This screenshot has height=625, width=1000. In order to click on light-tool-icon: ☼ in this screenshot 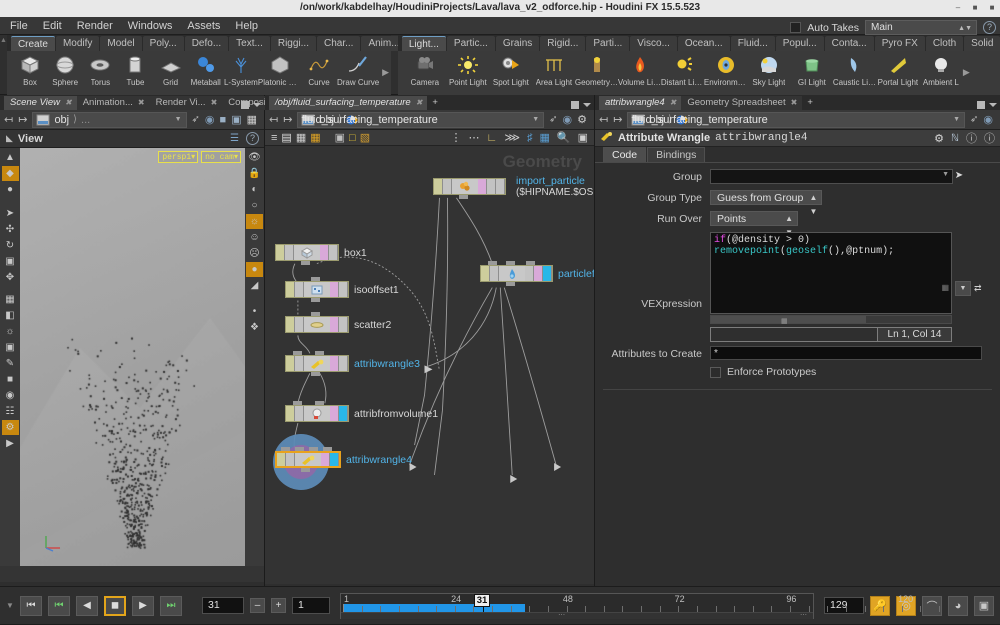, I will do `click(10, 331)`.